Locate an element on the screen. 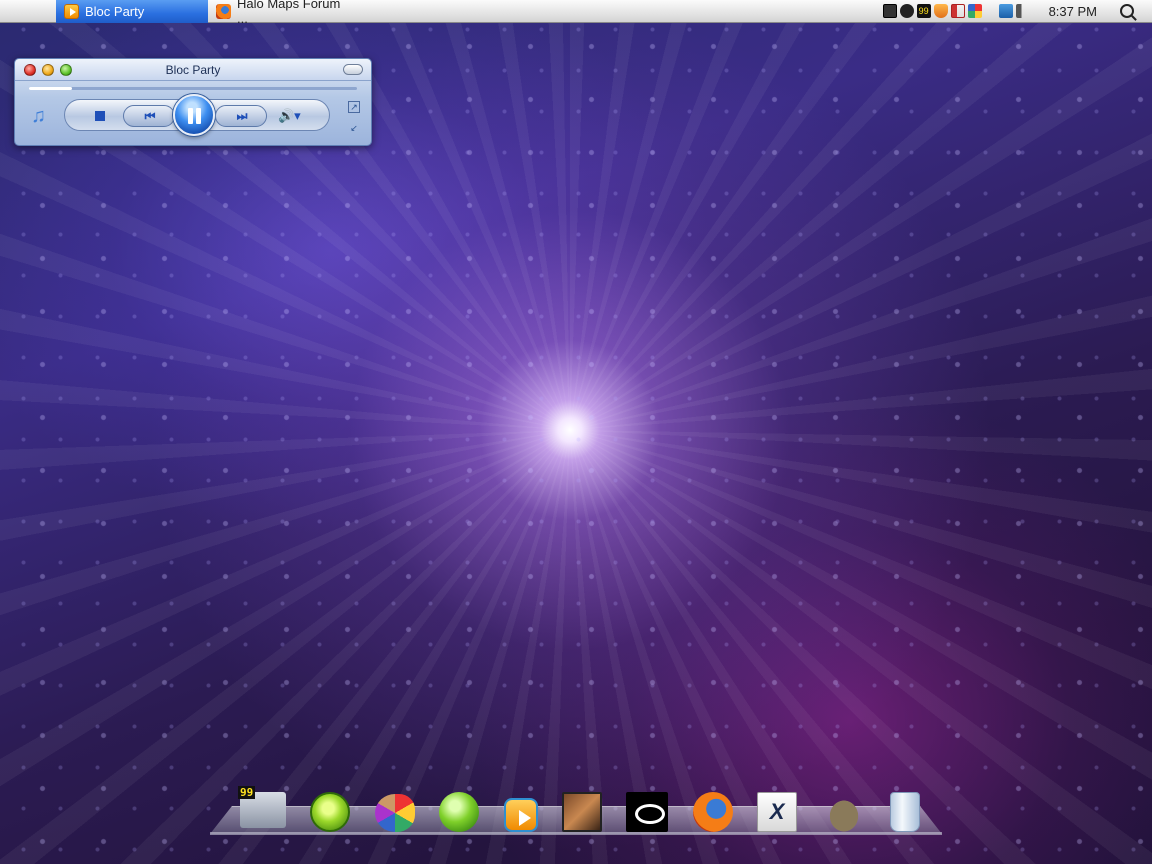 Image resolution: width=1152 pixels, height=864 pixels. display-icon is located at coordinates (1005, 11).